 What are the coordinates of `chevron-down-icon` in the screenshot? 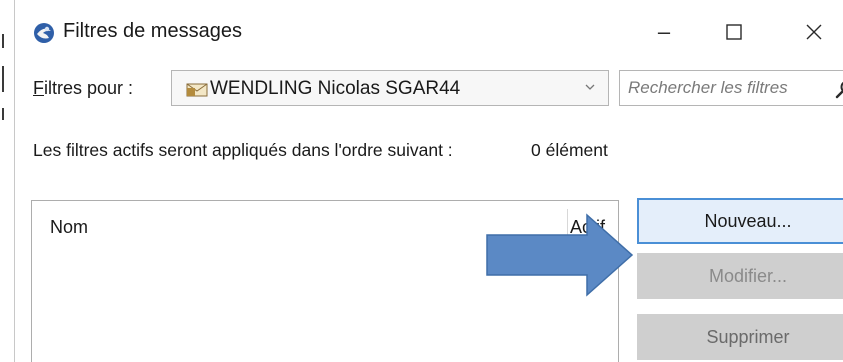 It's located at (590, 87).